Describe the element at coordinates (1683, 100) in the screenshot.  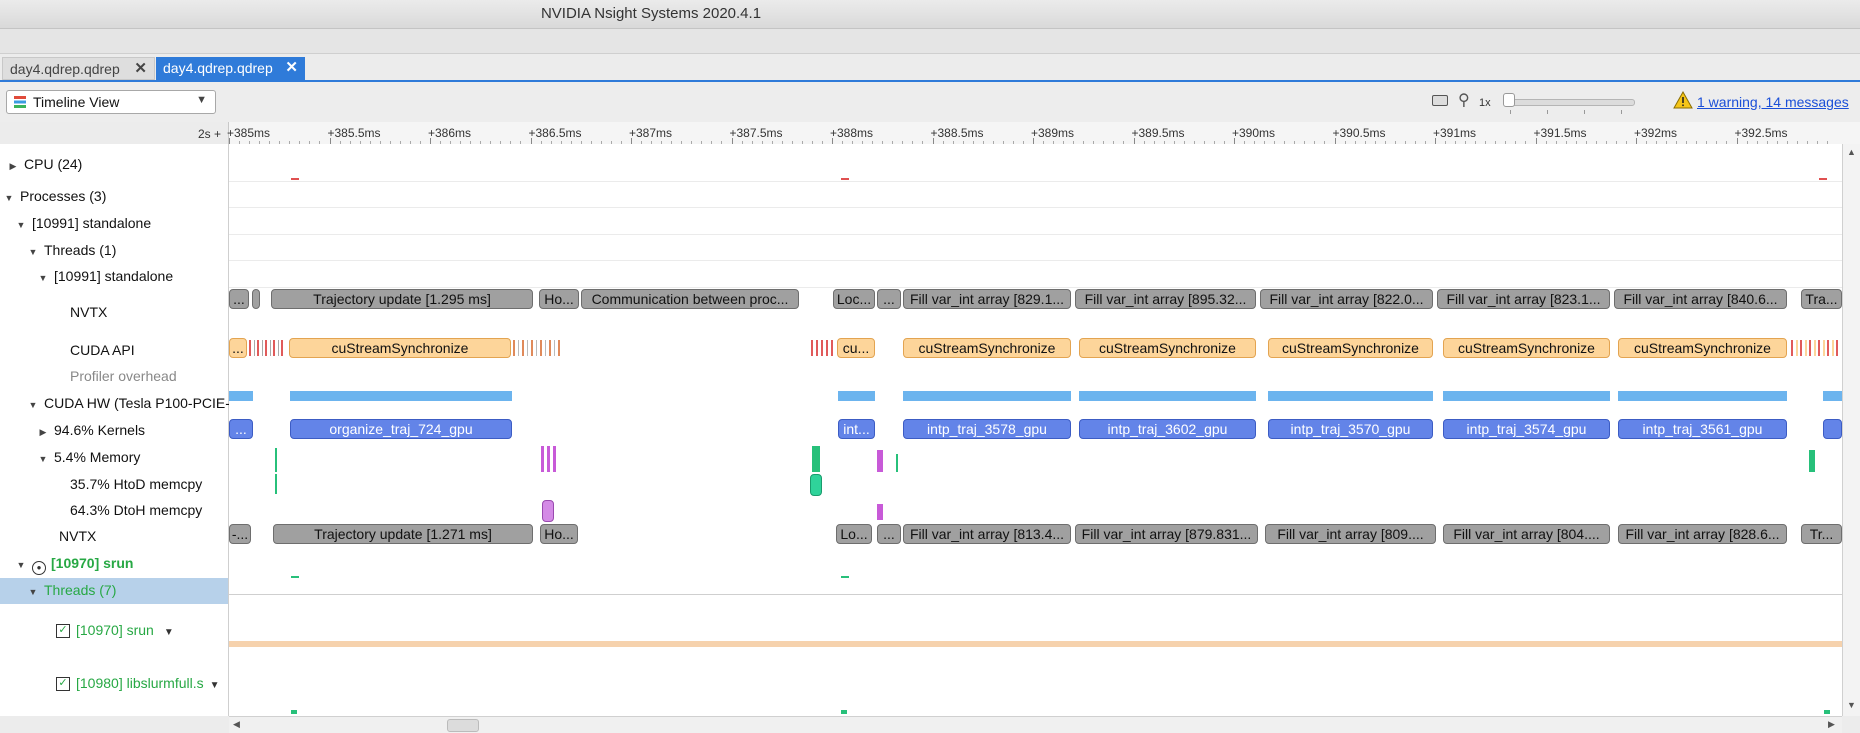
I see `warning-icon` at that location.